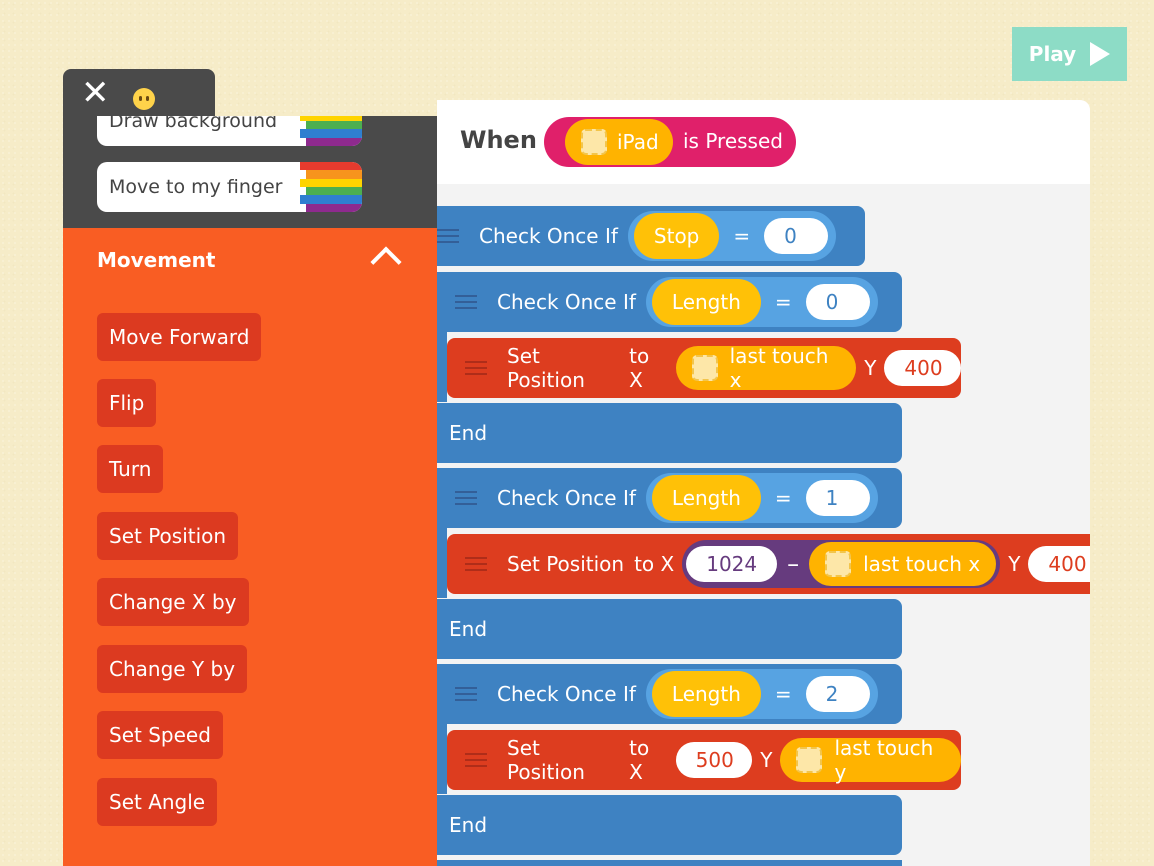  Describe the element at coordinates (884, 760) in the screenshot. I see `variable-label: last touch y` at that location.